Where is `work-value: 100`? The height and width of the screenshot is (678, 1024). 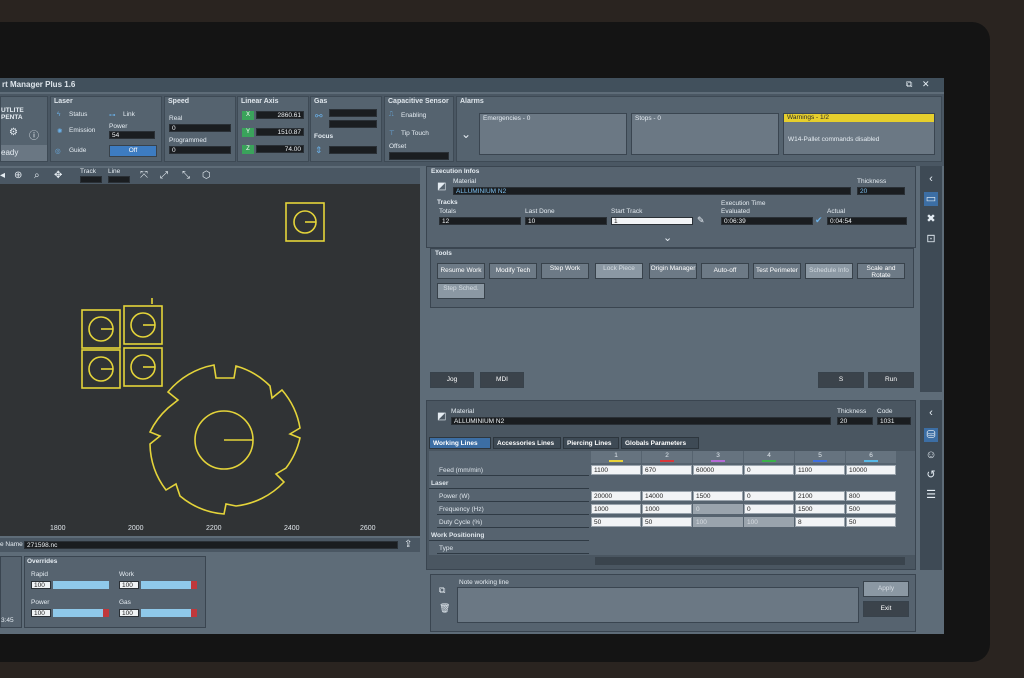 work-value: 100 is located at coordinates (129, 585).